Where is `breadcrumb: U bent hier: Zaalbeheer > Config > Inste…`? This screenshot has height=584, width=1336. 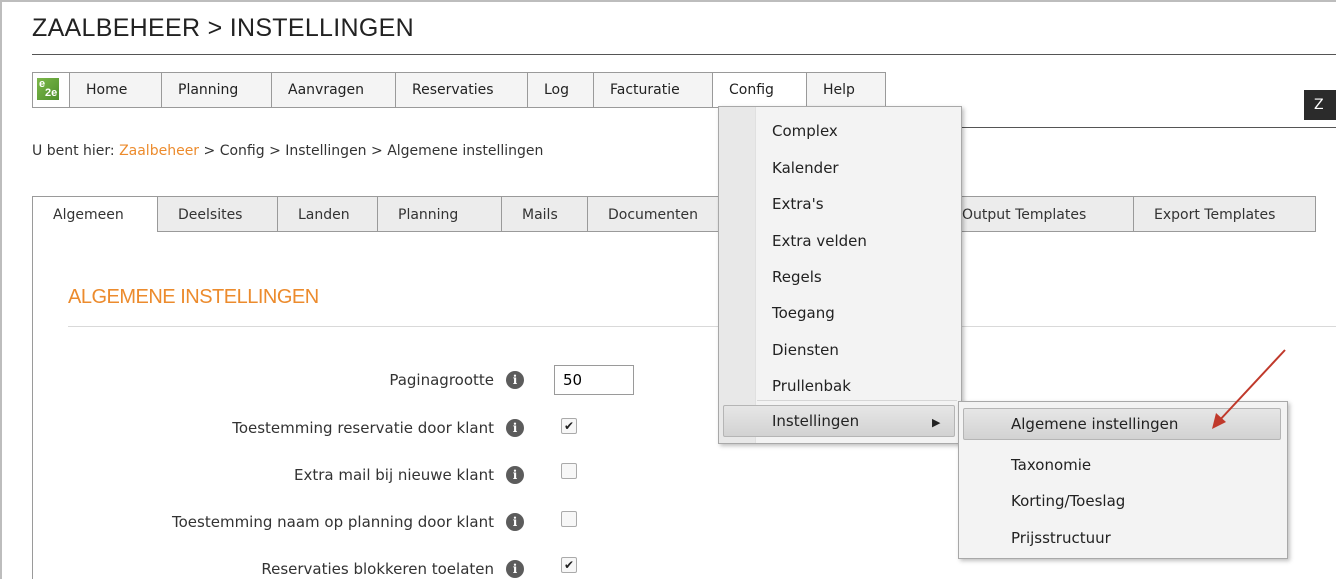 breadcrumb: U bent hier: Zaalbeheer > Config > Inste… is located at coordinates (287, 151).